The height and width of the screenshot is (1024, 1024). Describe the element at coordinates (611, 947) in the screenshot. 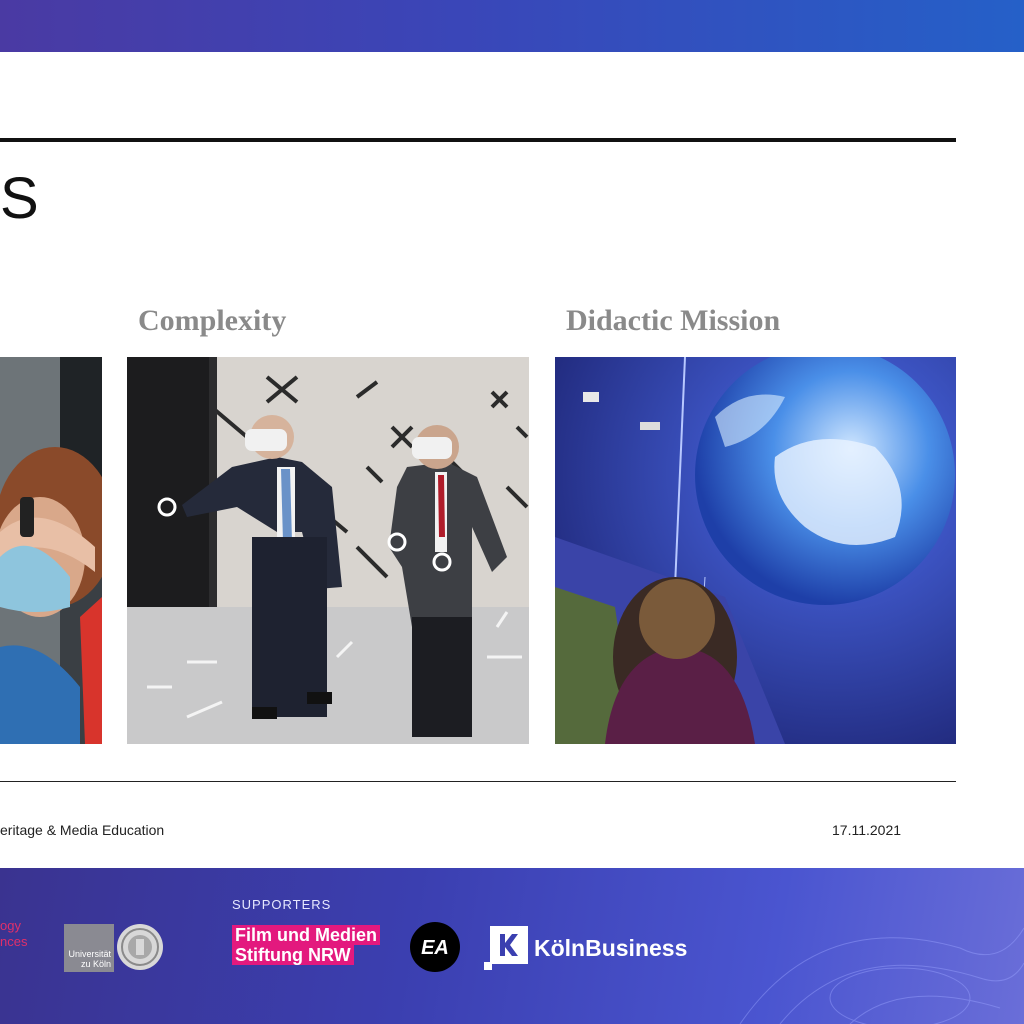

I see `koelnbusiness-text: KölnBusiness` at that location.